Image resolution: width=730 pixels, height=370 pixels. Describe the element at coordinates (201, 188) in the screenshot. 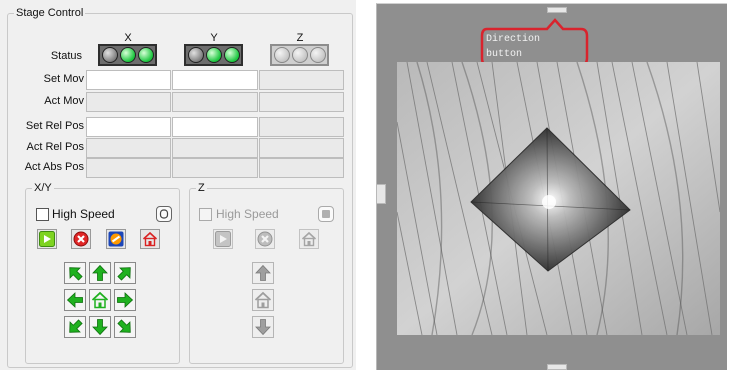

I see `z-group-title: Z` at that location.